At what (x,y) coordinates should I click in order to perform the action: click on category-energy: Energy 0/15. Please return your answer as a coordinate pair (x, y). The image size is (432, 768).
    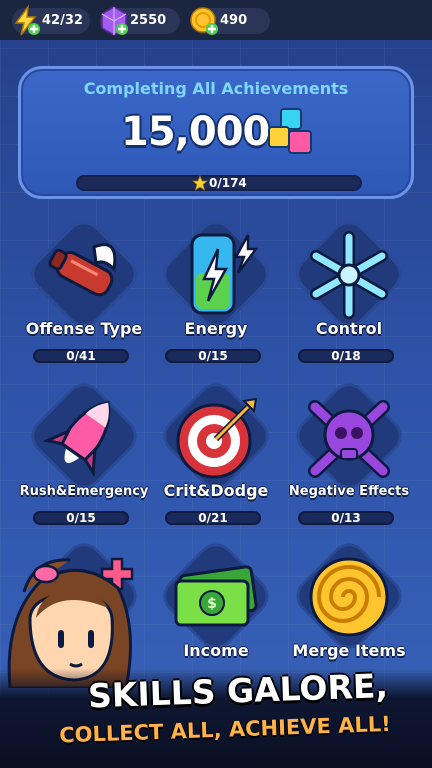
    Looking at the image, I should click on (216, 298).